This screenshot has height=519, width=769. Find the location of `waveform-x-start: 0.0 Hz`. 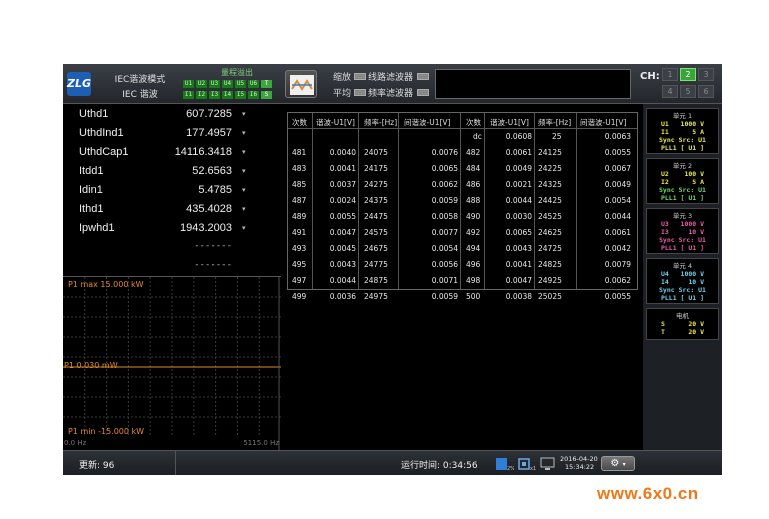

waveform-x-start: 0.0 Hz is located at coordinates (75, 443).